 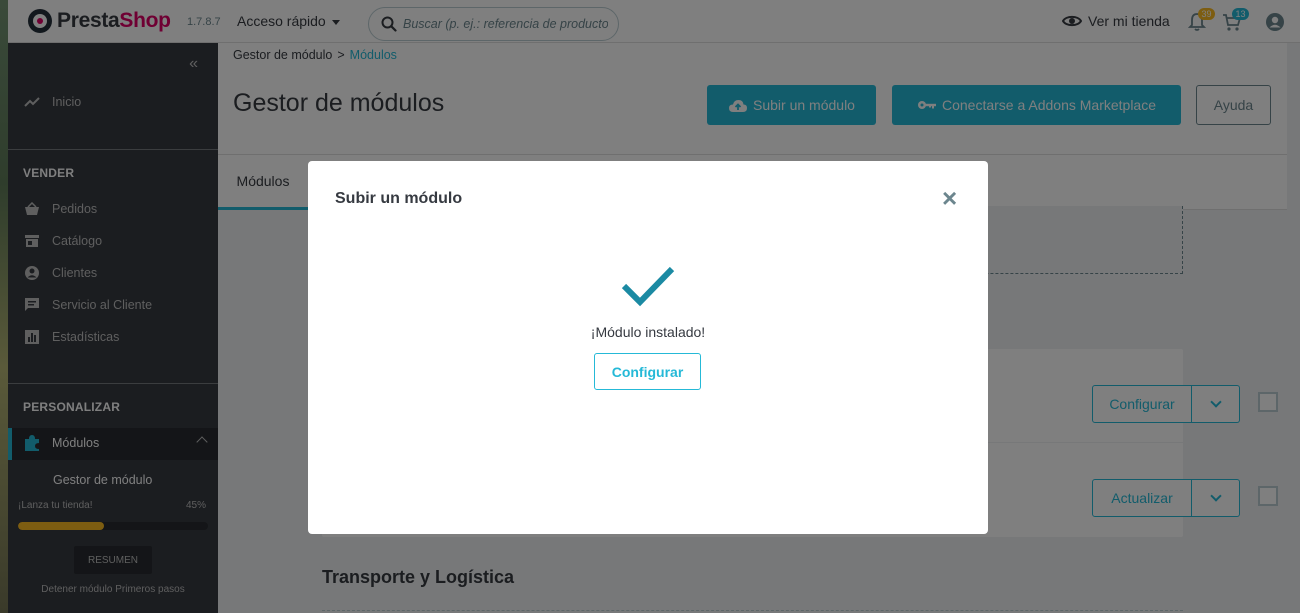 I want to click on modal-configure-button: Configurar, so click(x=647, y=371).